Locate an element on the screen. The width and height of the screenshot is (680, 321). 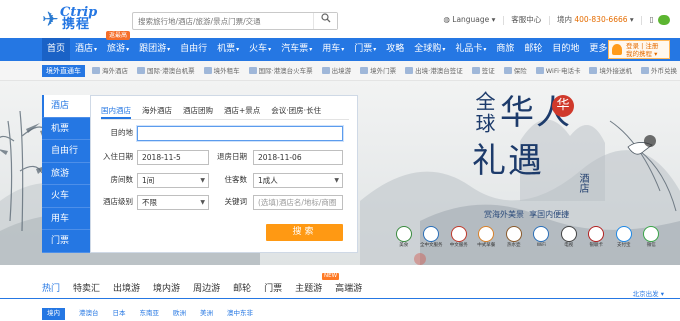
nav-item-label: 酒店 is located at coordinates (84, 49).